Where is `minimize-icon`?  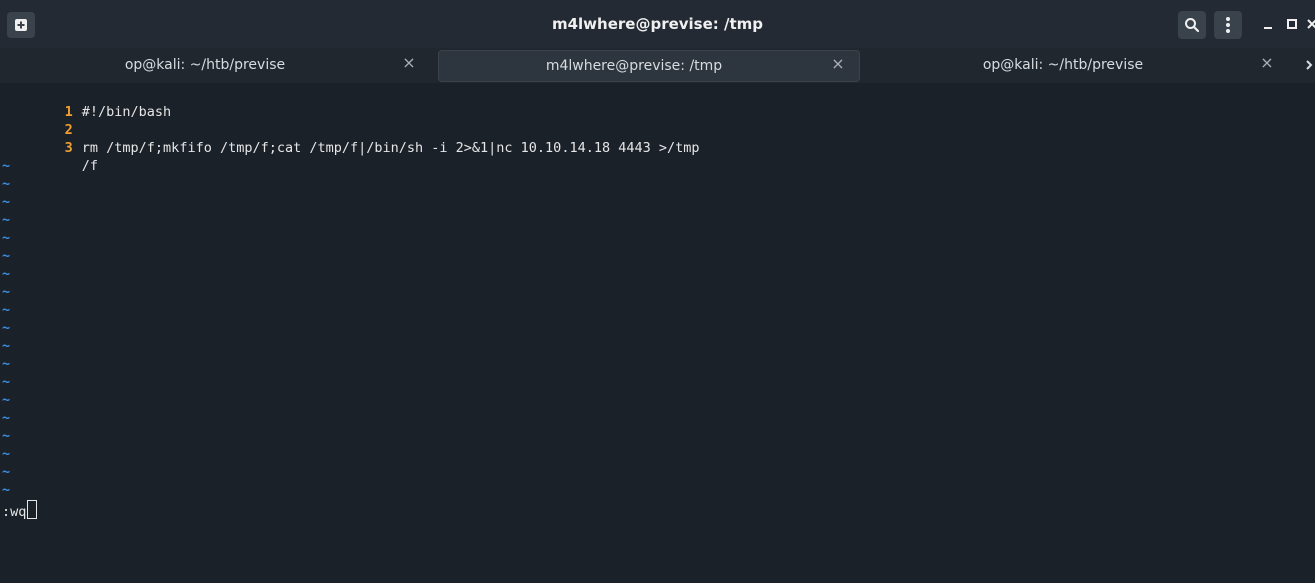 minimize-icon is located at coordinates (1268, 28).